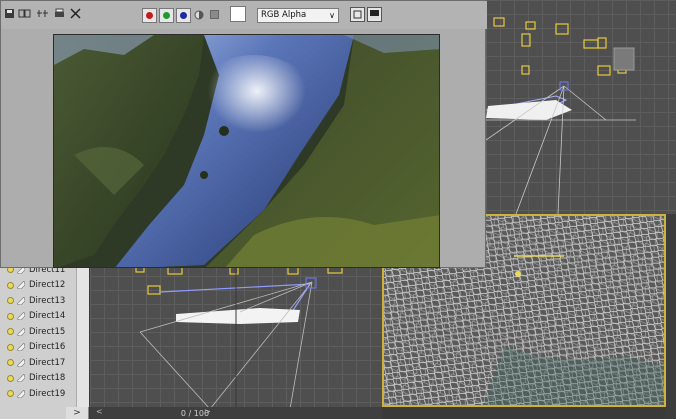 This screenshot has width=676, height=419. Describe the element at coordinates (24, 16) in the screenshot. I see `clone-icon` at that location.